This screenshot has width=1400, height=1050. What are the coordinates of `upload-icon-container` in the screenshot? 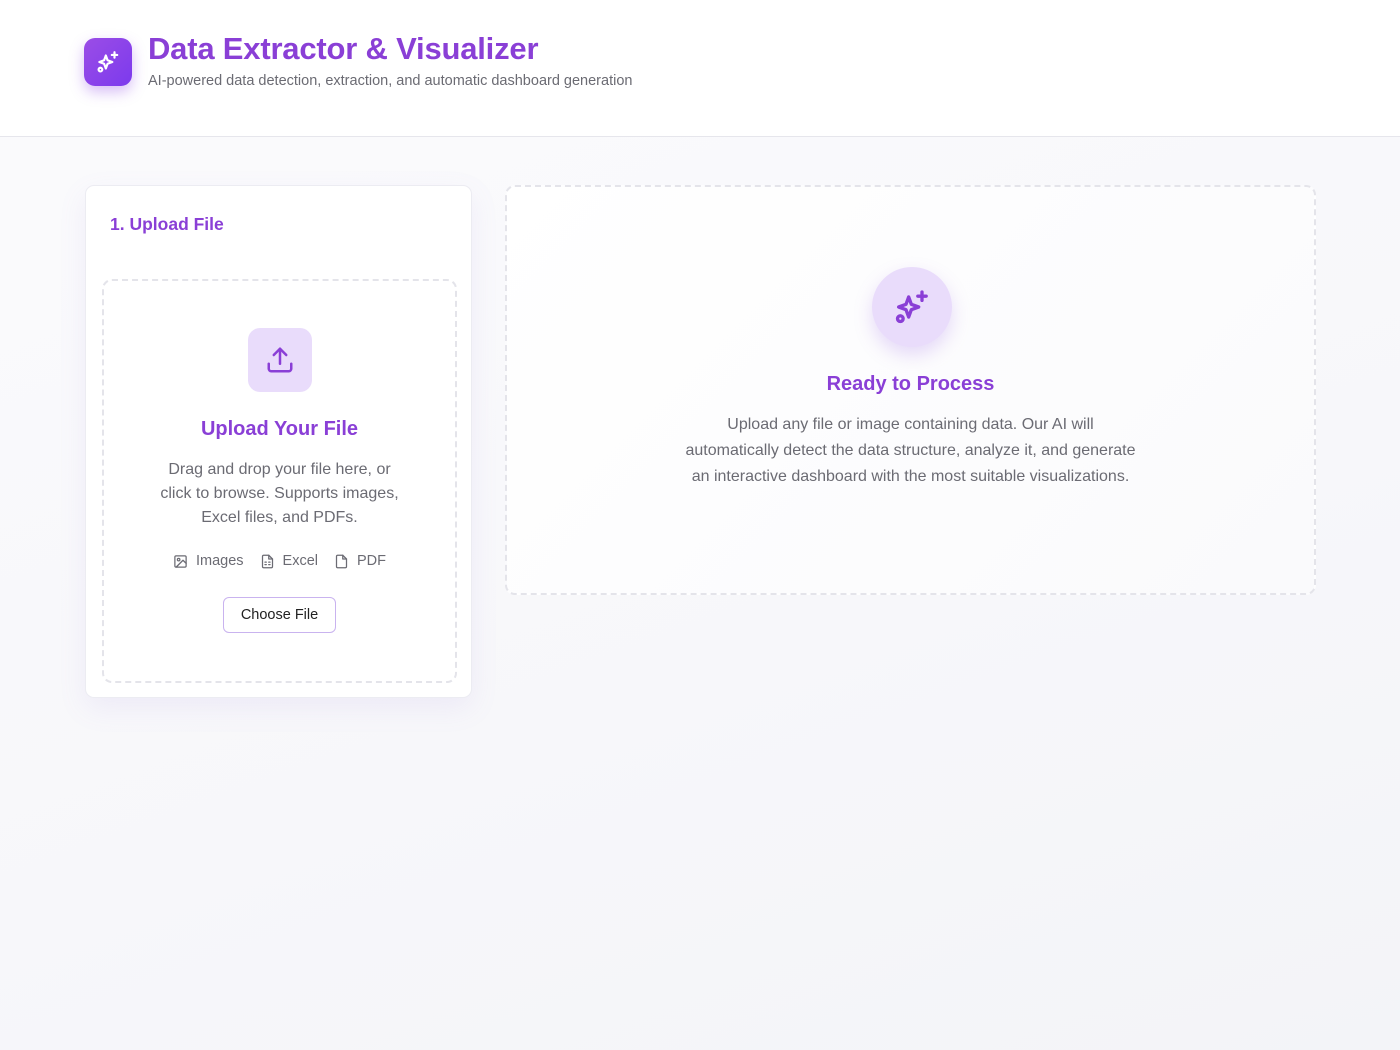 It's located at (280, 360).